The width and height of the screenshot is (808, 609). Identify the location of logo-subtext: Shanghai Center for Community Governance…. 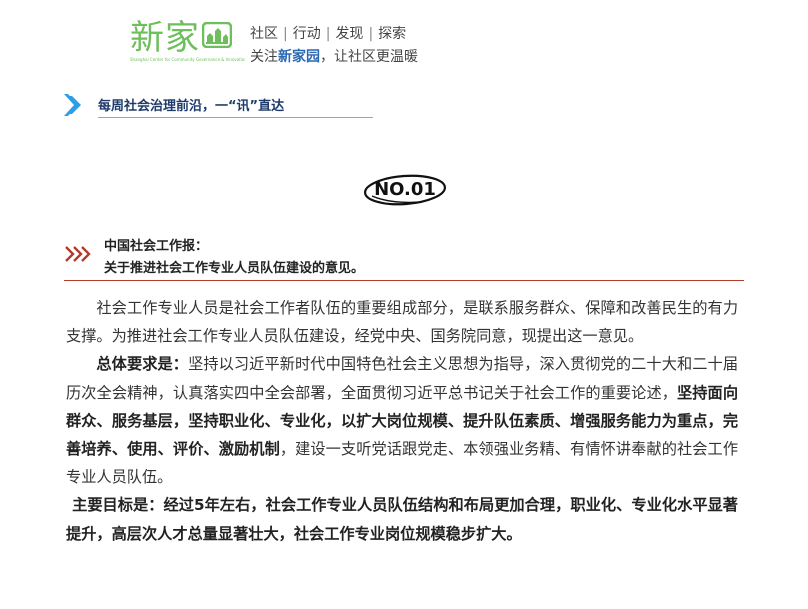
(187, 59).